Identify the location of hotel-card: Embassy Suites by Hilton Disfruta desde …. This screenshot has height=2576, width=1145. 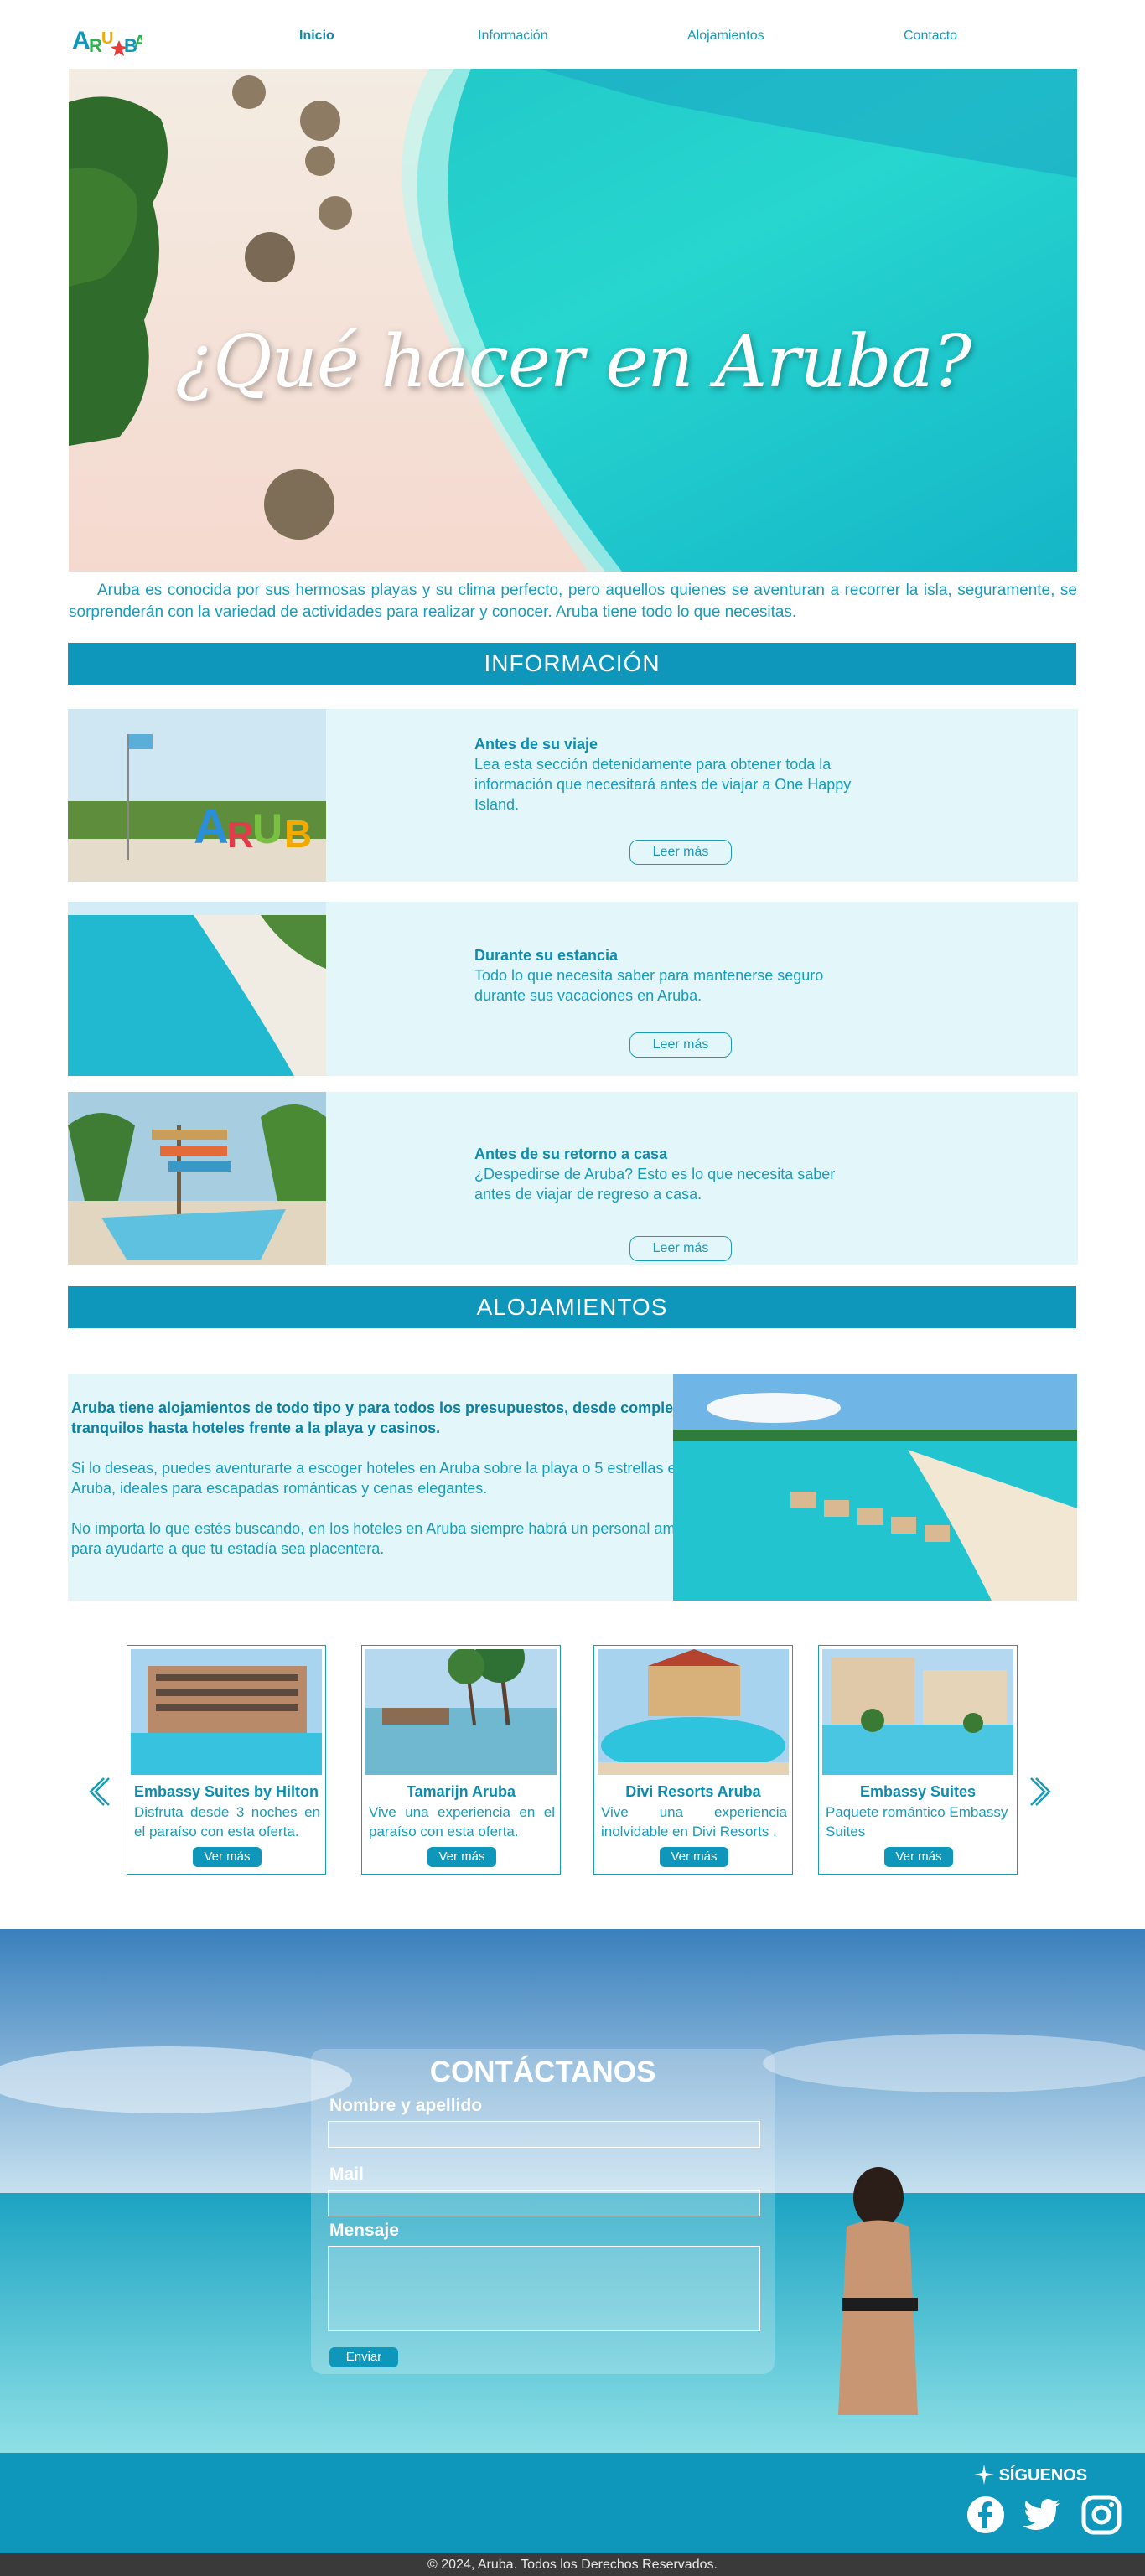
(226, 1760).